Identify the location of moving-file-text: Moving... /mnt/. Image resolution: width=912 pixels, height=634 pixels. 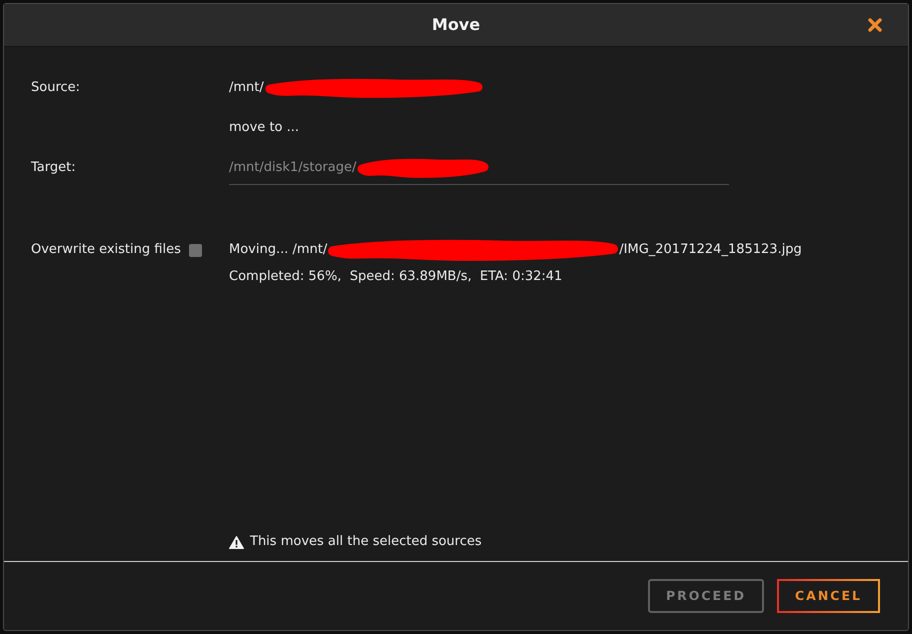
(278, 250).